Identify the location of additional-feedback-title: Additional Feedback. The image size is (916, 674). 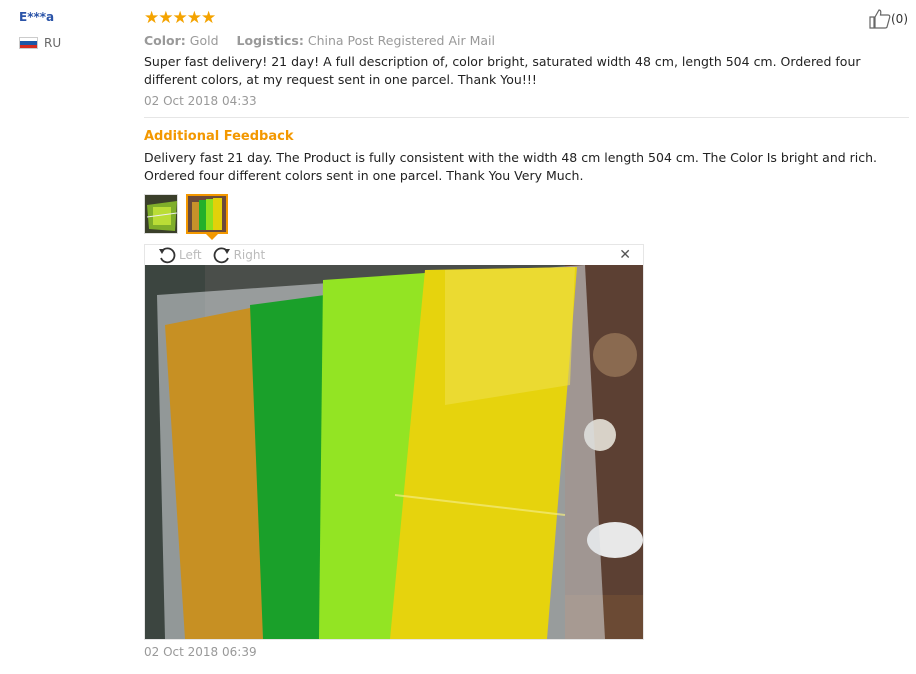
(219, 136).